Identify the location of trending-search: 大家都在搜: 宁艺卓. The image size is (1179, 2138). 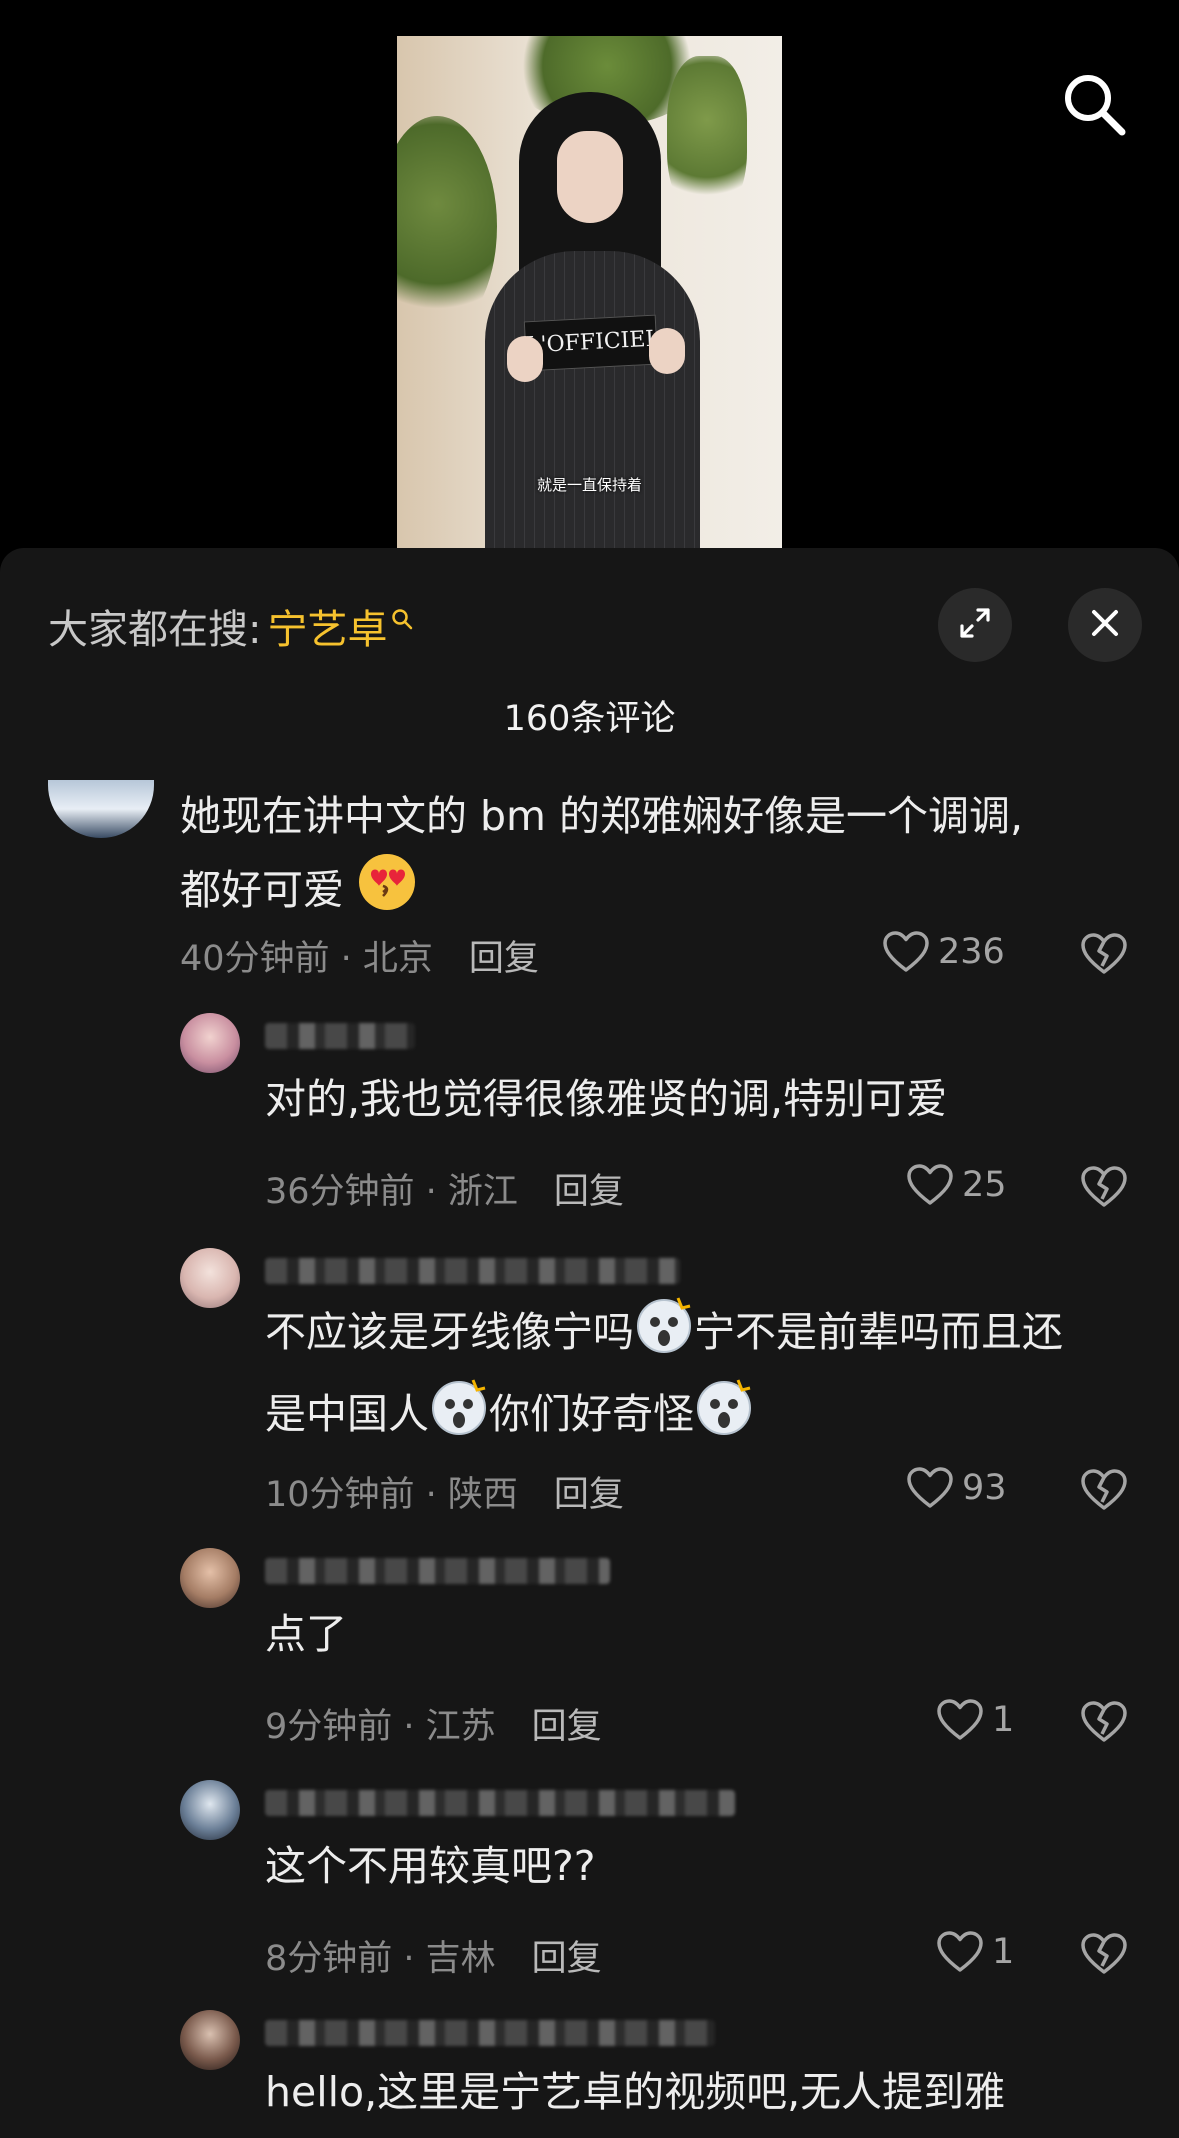
(230, 626).